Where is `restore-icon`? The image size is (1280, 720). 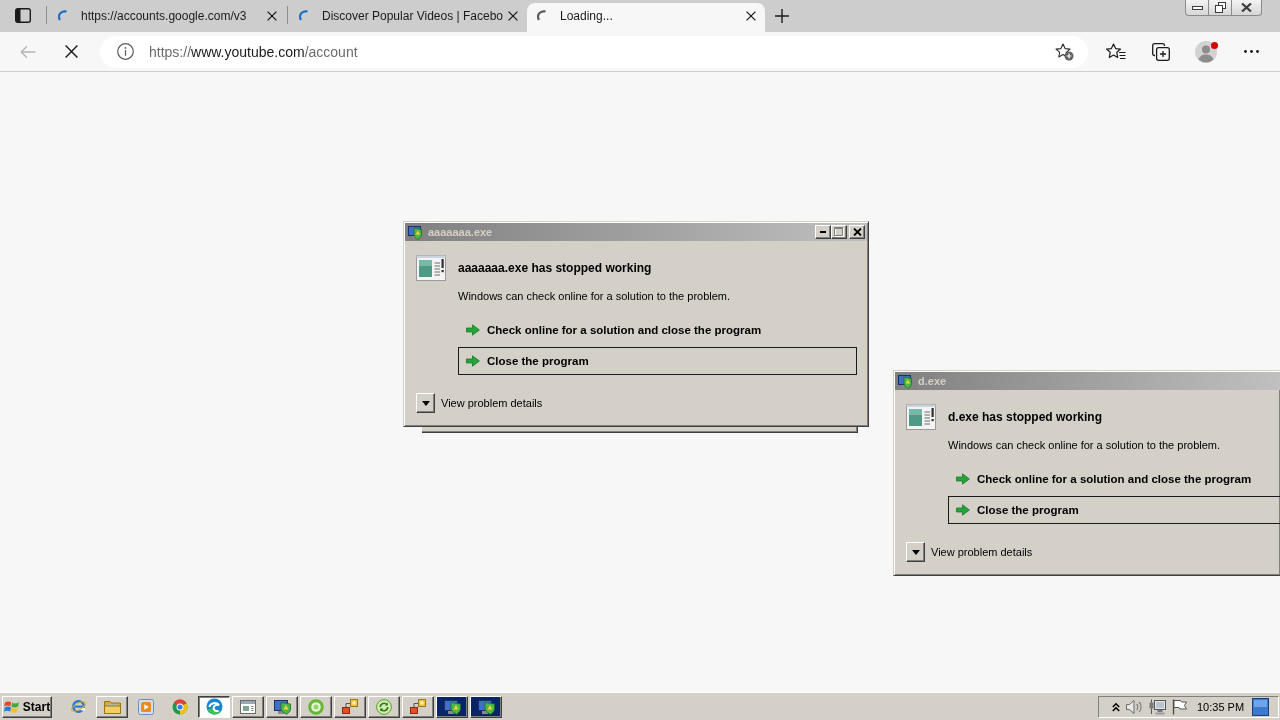
restore-icon is located at coordinates (1220, 7).